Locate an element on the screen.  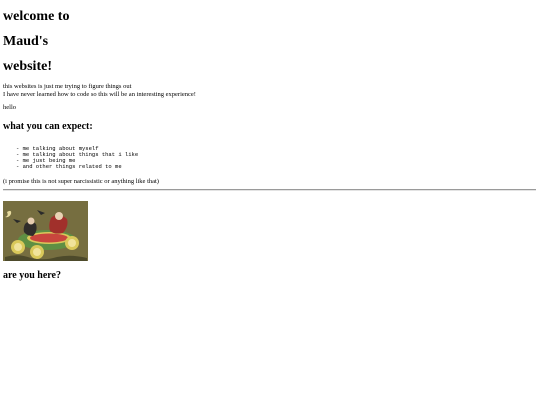
watermelon-car-image is located at coordinates (45, 231).